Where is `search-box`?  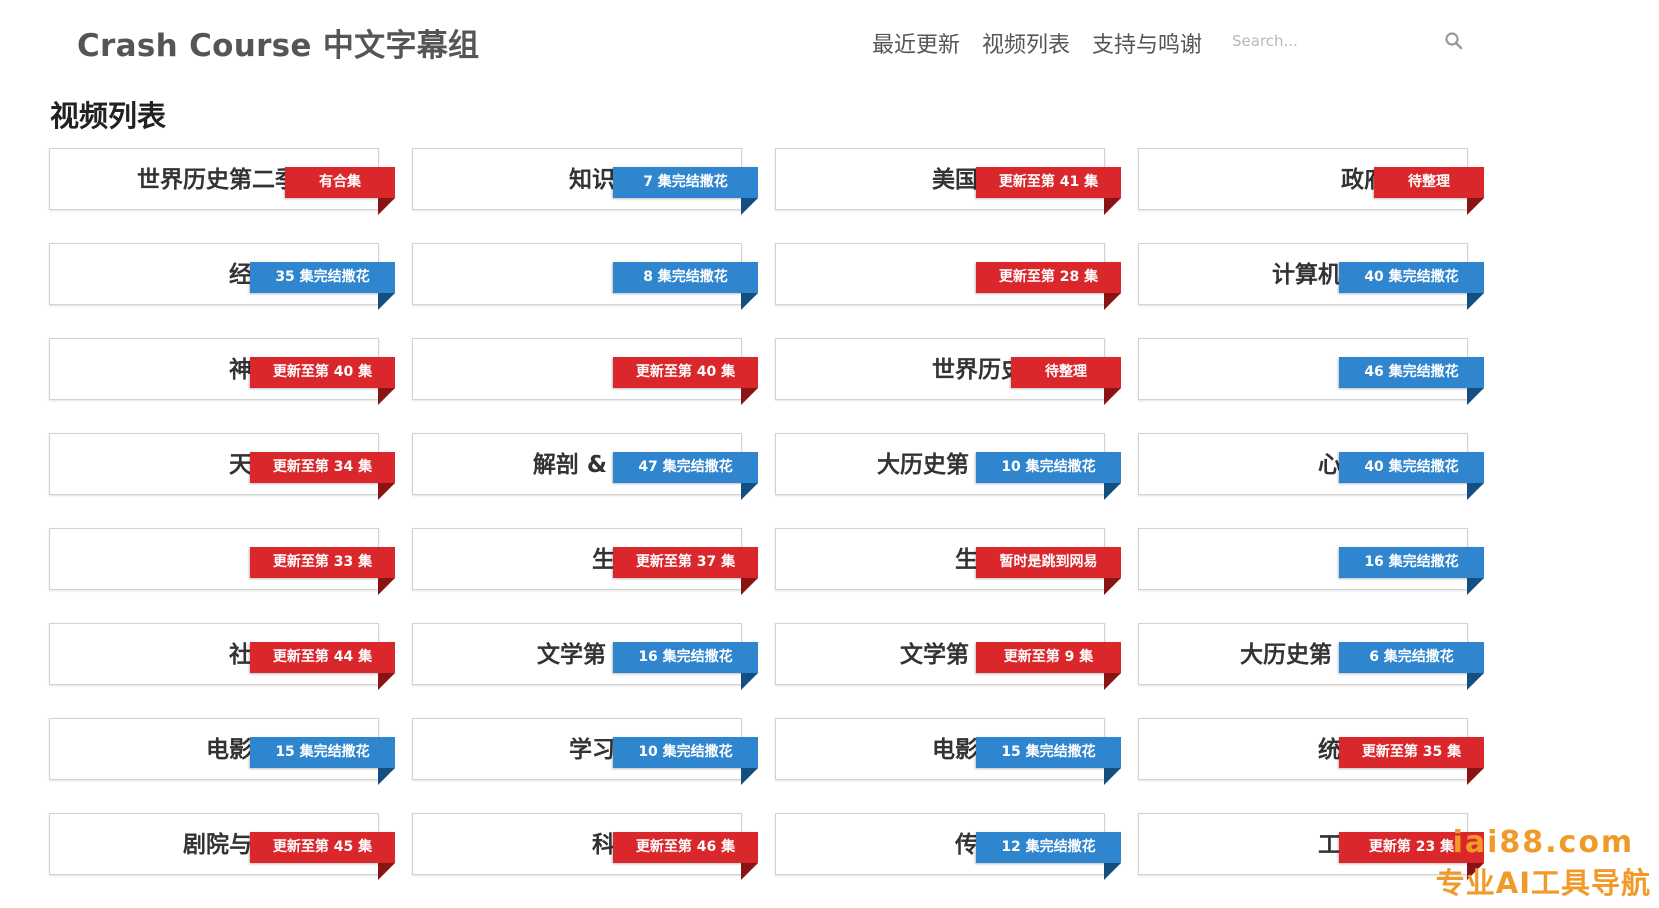
search-box is located at coordinates (1352, 42).